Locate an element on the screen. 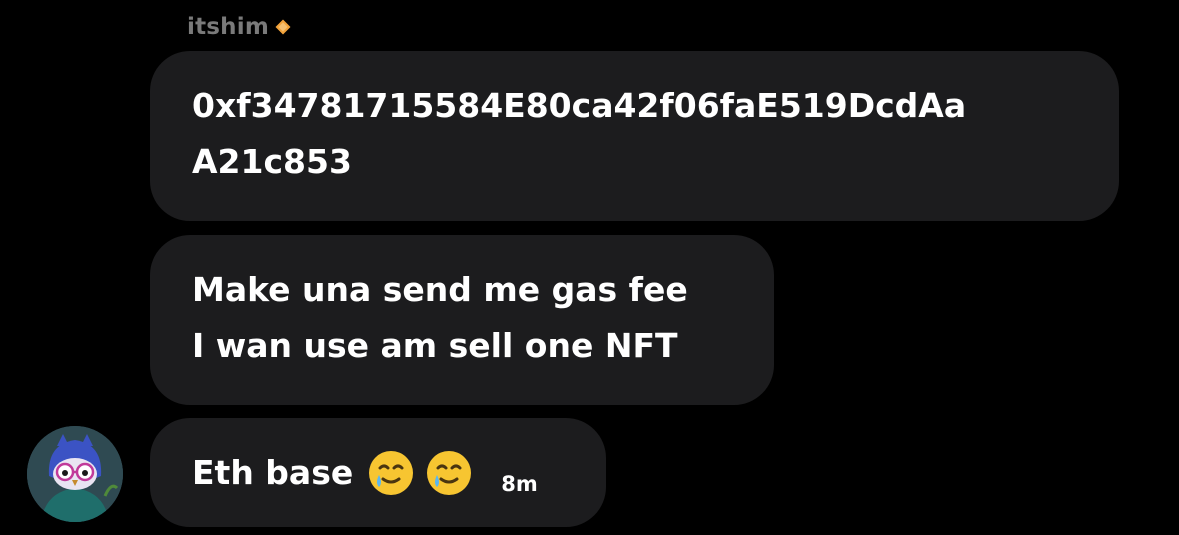 The height and width of the screenshot is (535, 1179). sender-name: itshim is located at coordinates (228, 27).